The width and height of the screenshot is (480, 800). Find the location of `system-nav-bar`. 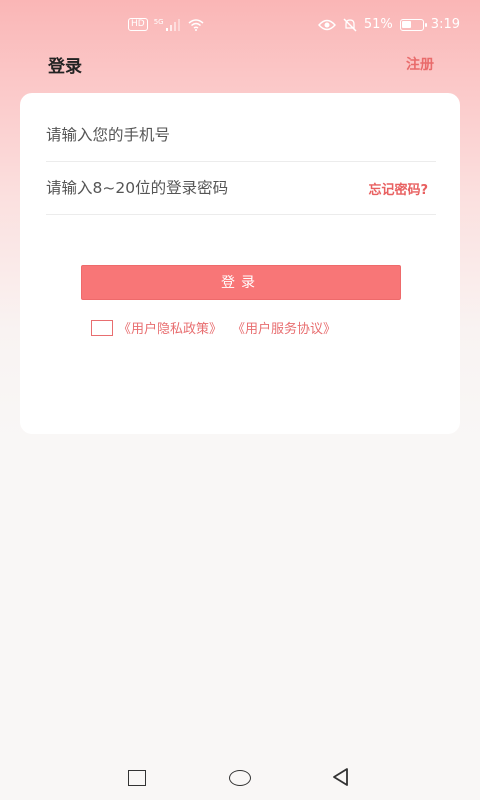

system-nav-bar is located at coordinates (240, 778).